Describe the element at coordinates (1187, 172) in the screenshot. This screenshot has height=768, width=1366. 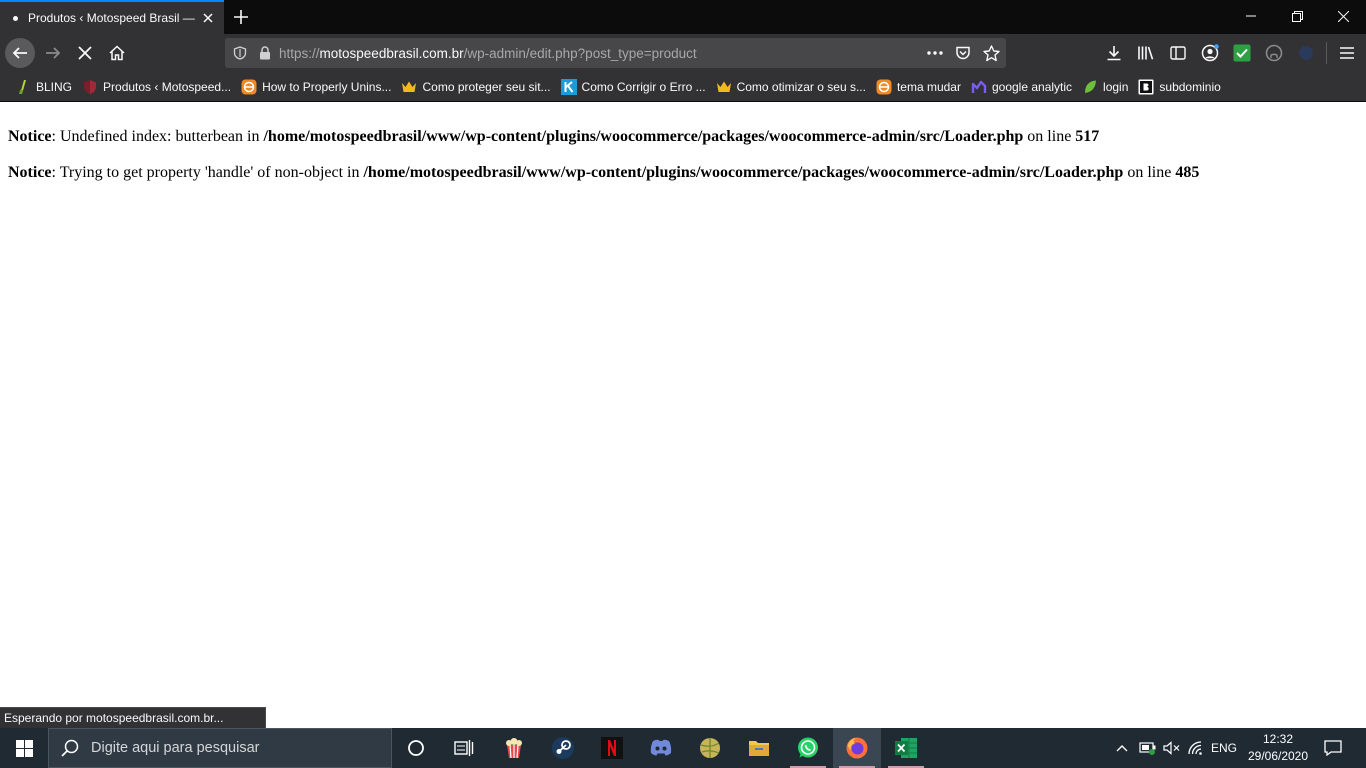
I see `notice-line-number: 485` at that location.